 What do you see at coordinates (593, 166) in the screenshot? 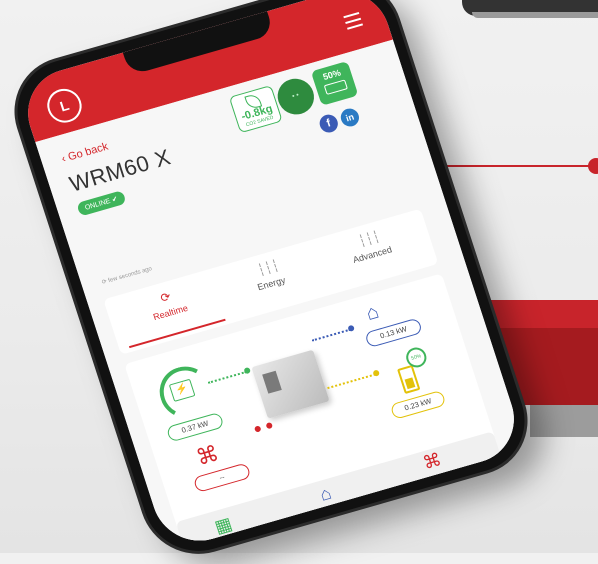
I see `decor-red-dot` at bounding box center [593, 166].